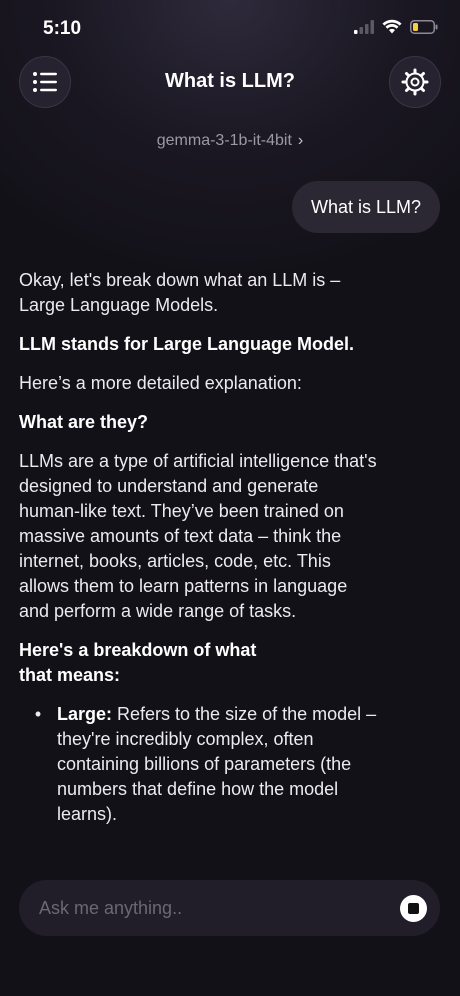 This screenshot has height=996, width=460. Describe the element at coordinates (111, 907) in the screenshot. I see `message-input-placeholder: Ask me anything..` at that location.